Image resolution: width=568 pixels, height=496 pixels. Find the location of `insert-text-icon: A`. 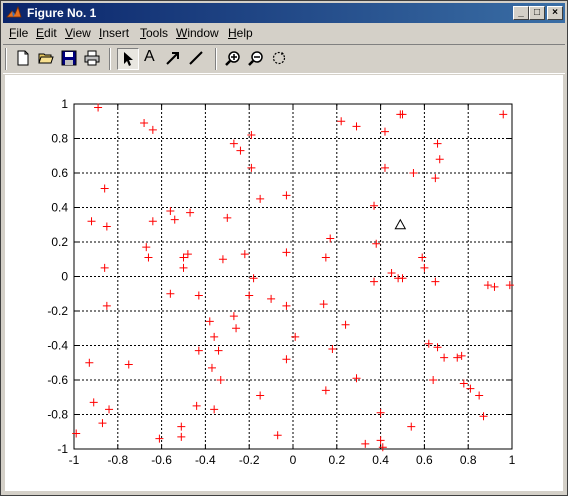

insert-text-icon: A is located at coordinates (149, 56).